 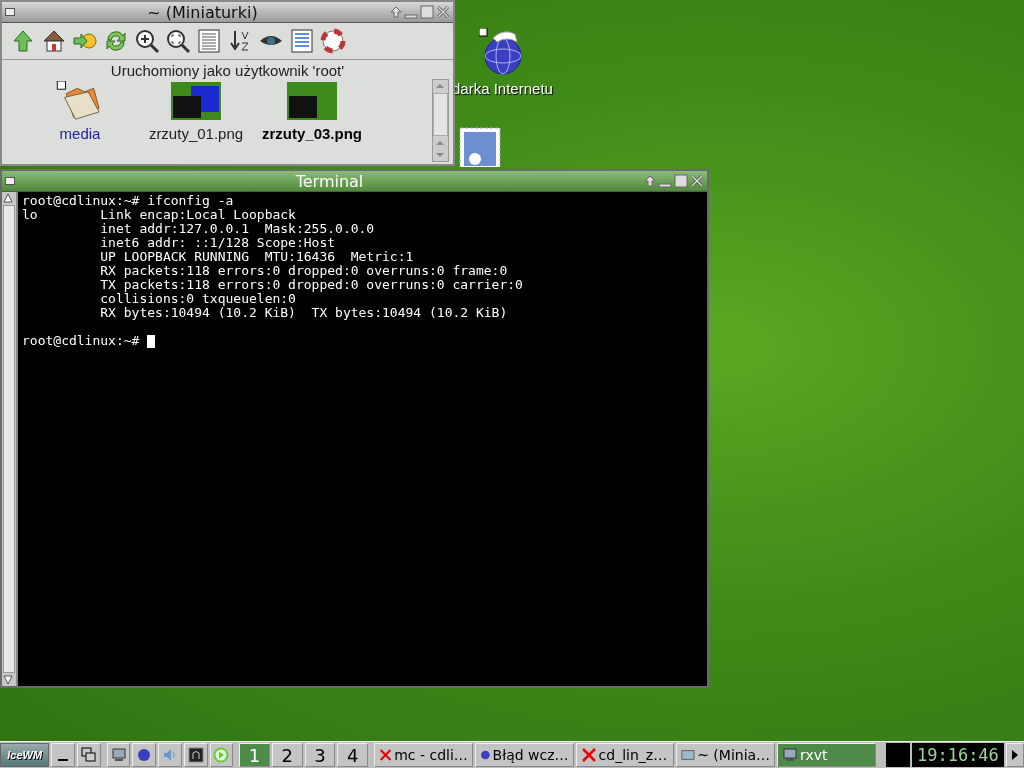 I want to click on shell-prompt: root@cdlinux:~#, so click(x=81, y=341).